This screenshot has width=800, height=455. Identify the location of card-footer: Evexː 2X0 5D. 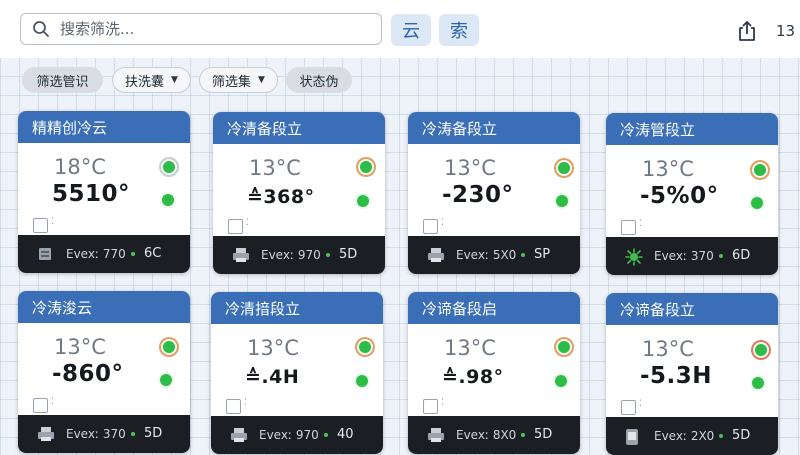
(692, 436).